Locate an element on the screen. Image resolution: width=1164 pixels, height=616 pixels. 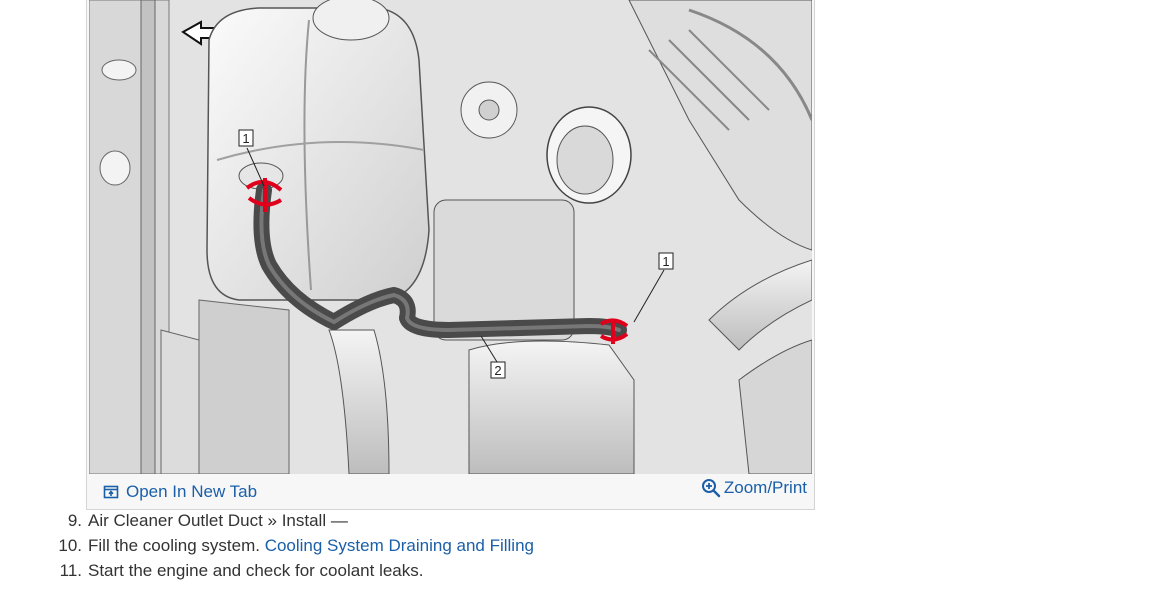
callout-second: 1 is located at coordinates (666, 261).